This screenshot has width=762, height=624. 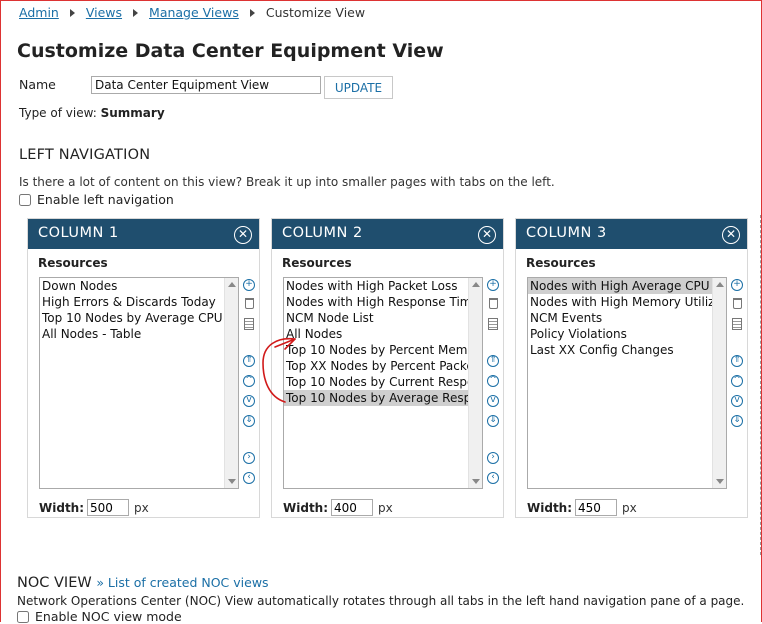 I want to click on list-item: Top 10 Nodes by Percent Memory Used, so click(x=376, y=350).